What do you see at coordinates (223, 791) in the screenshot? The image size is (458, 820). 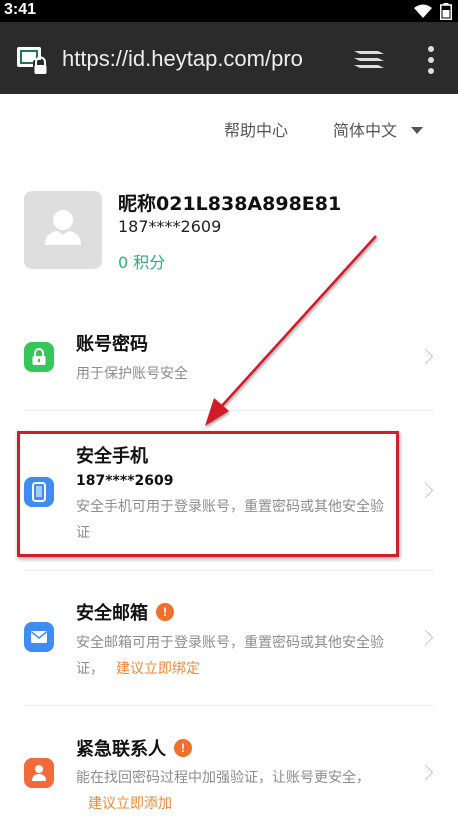 I see `row-description: 能在找回密码过程中加强验证，让账号更安全，建议立即添加` at bounding box center [223, 791].